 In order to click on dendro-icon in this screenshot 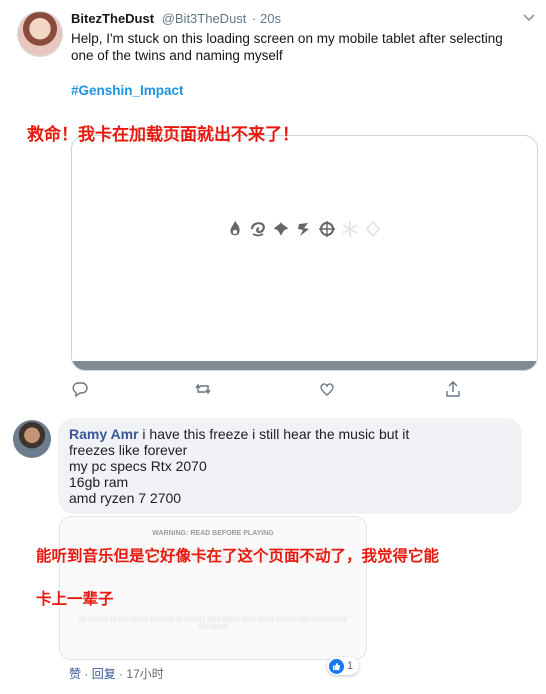, I will do `click(327, 229)`.